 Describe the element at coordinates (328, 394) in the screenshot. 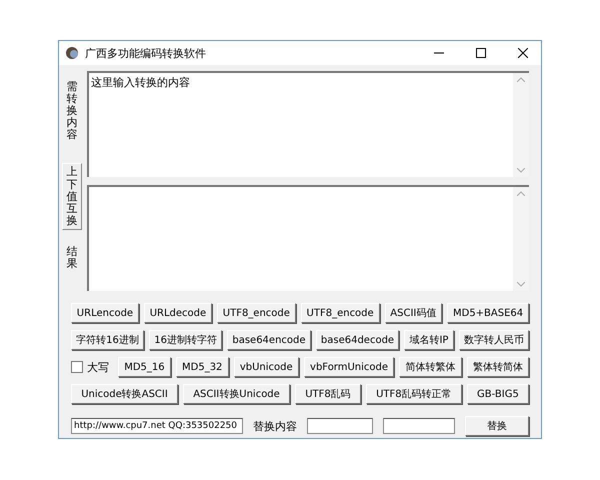

I see `convert-button: UTF8乱码` at that location.